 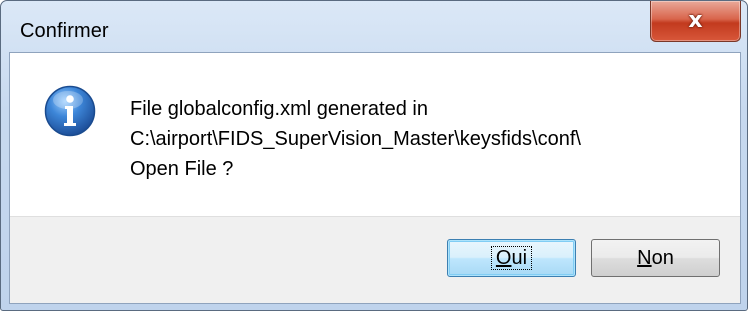 I want to click on information-icon, so click(x=70, y=111).